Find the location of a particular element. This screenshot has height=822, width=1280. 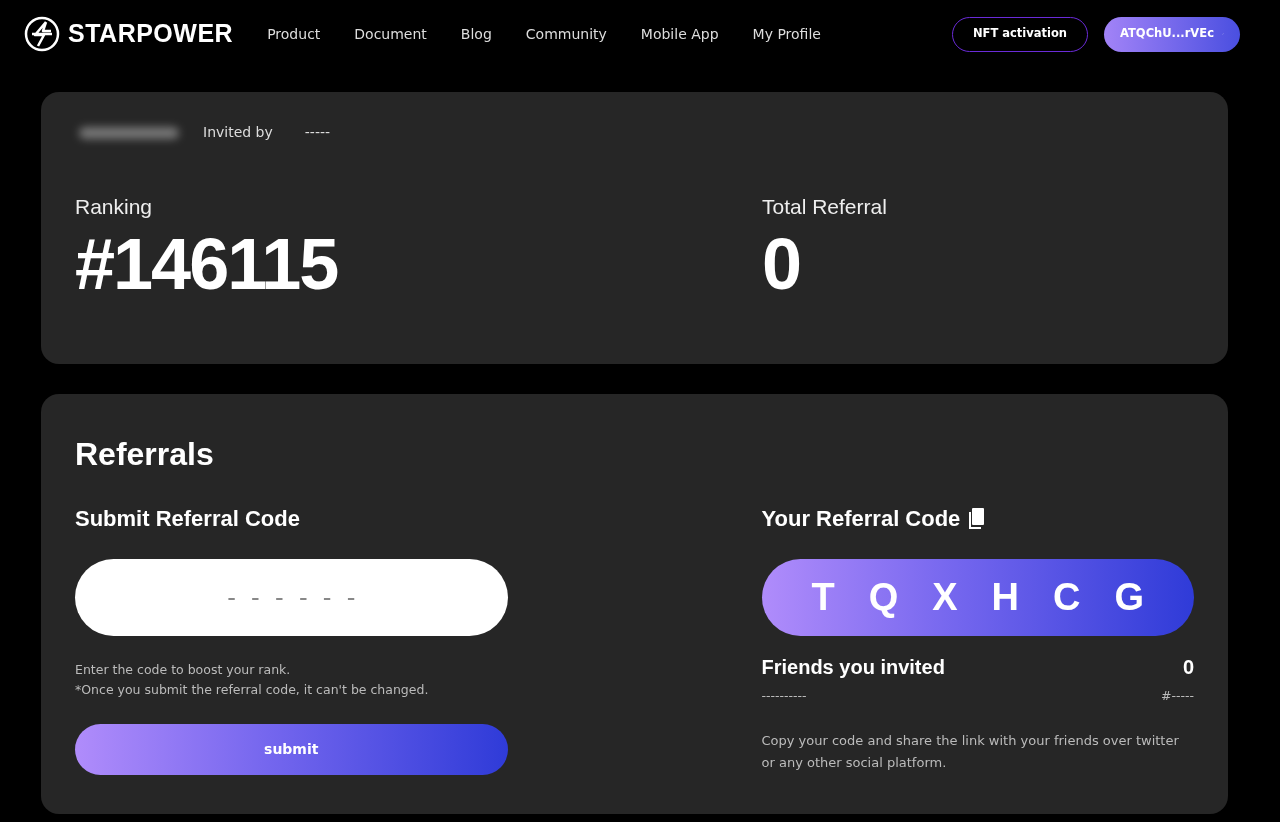

lightning-bolt-logo-icon is located at coordinates (42, 34).